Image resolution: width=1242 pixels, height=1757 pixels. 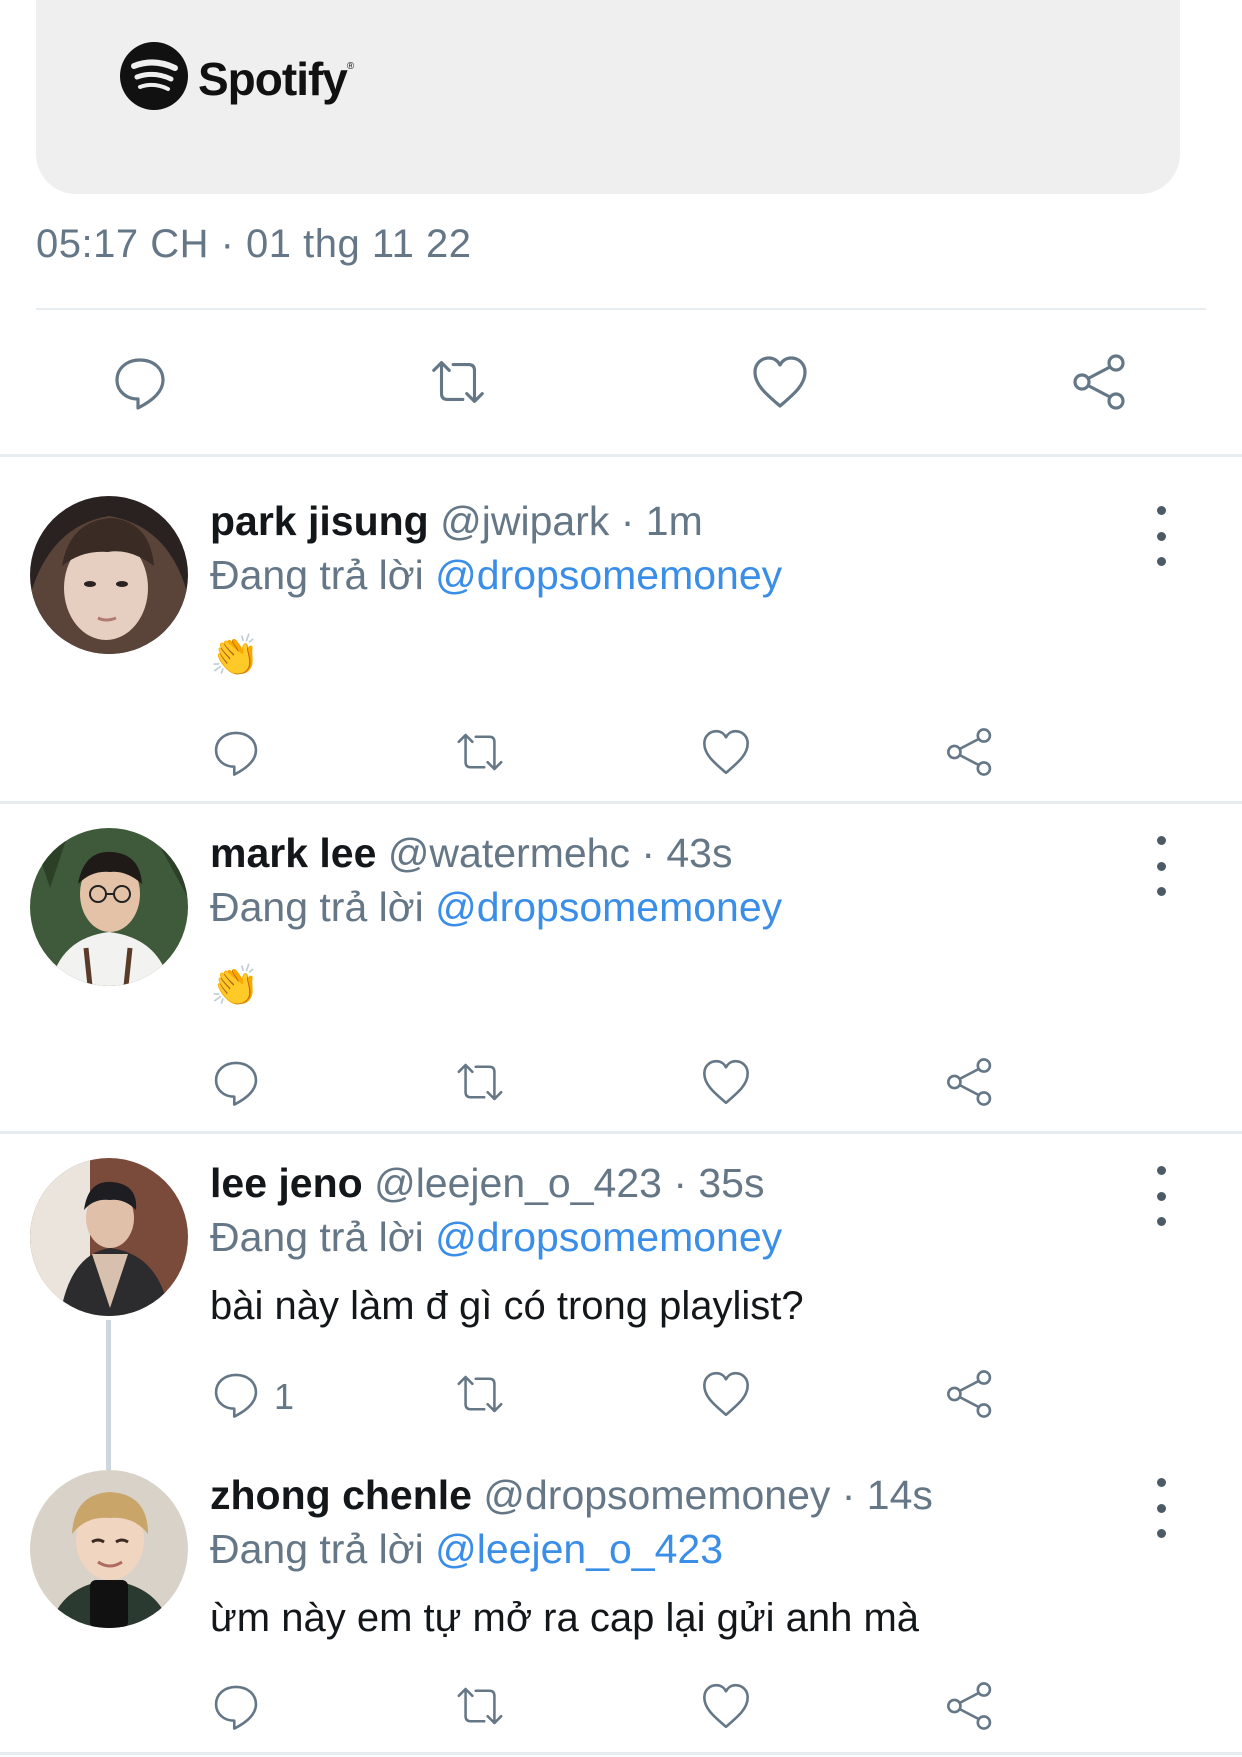 I want to click on reply-header: mark lee @watermehc · 43s, so click(x=471, y=853).